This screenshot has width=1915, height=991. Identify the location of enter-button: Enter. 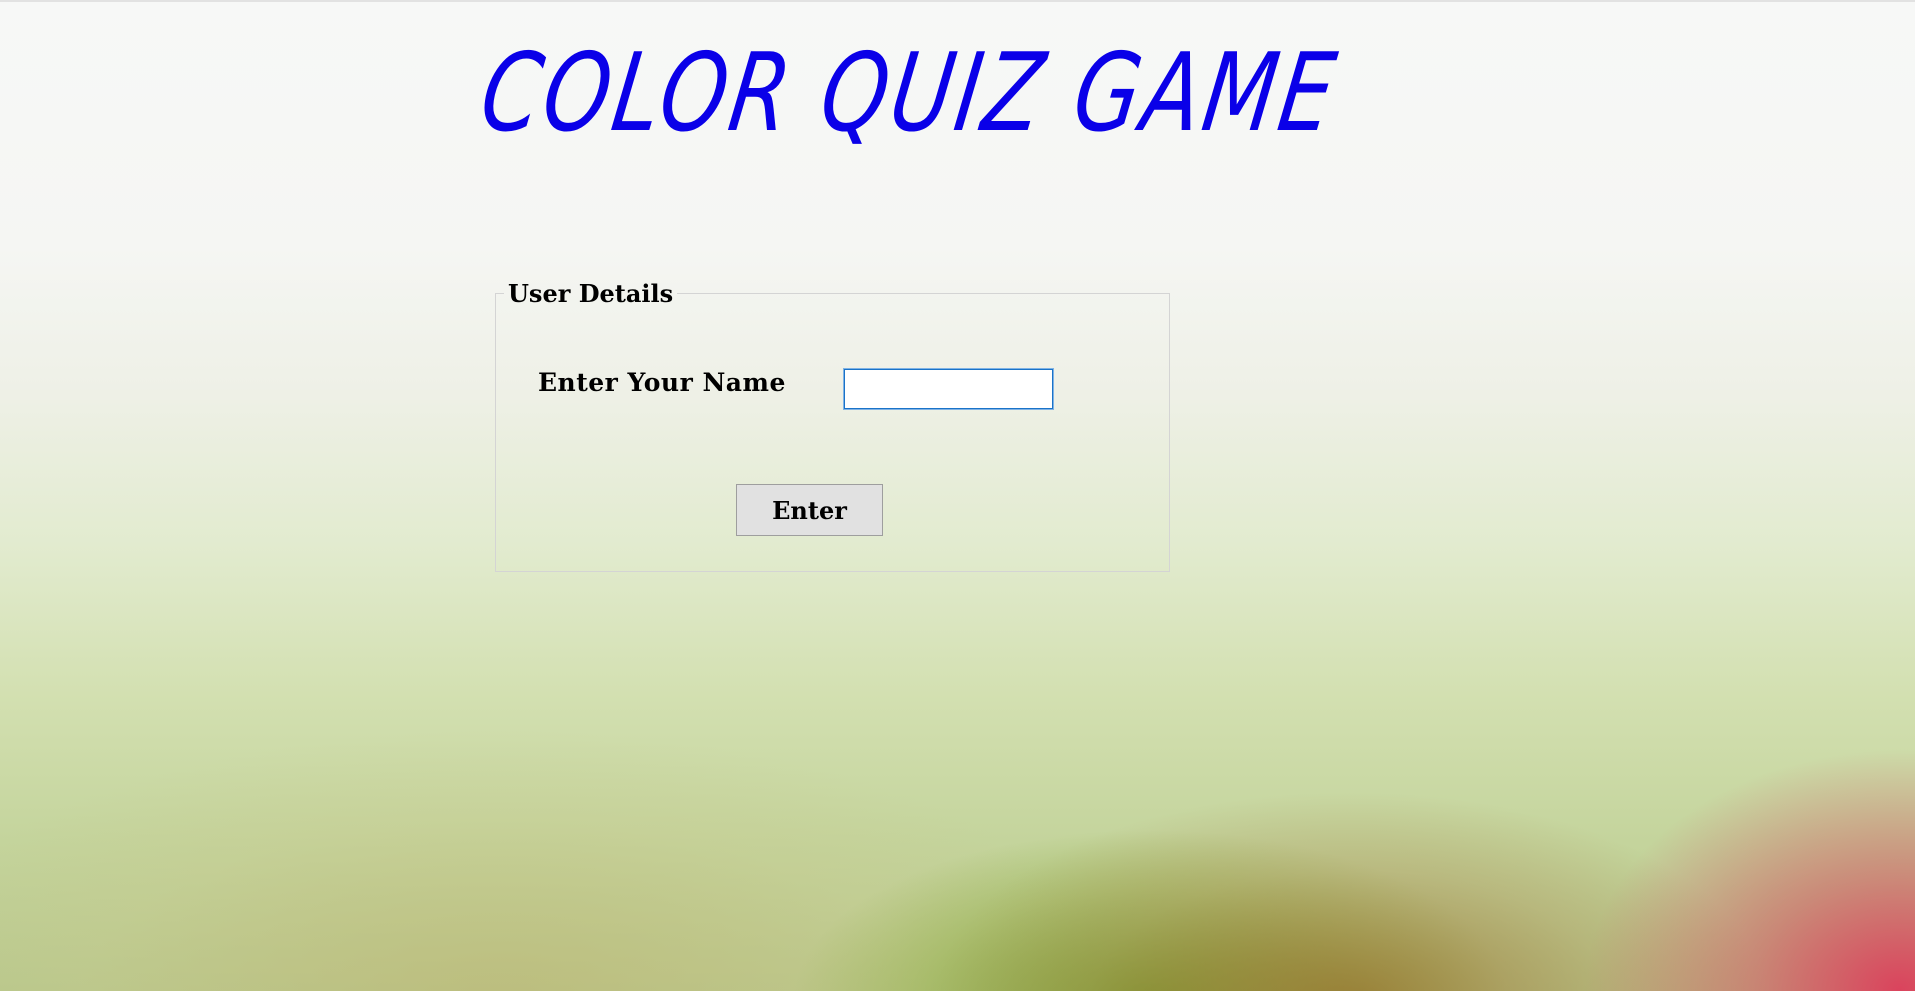
(809, 510).